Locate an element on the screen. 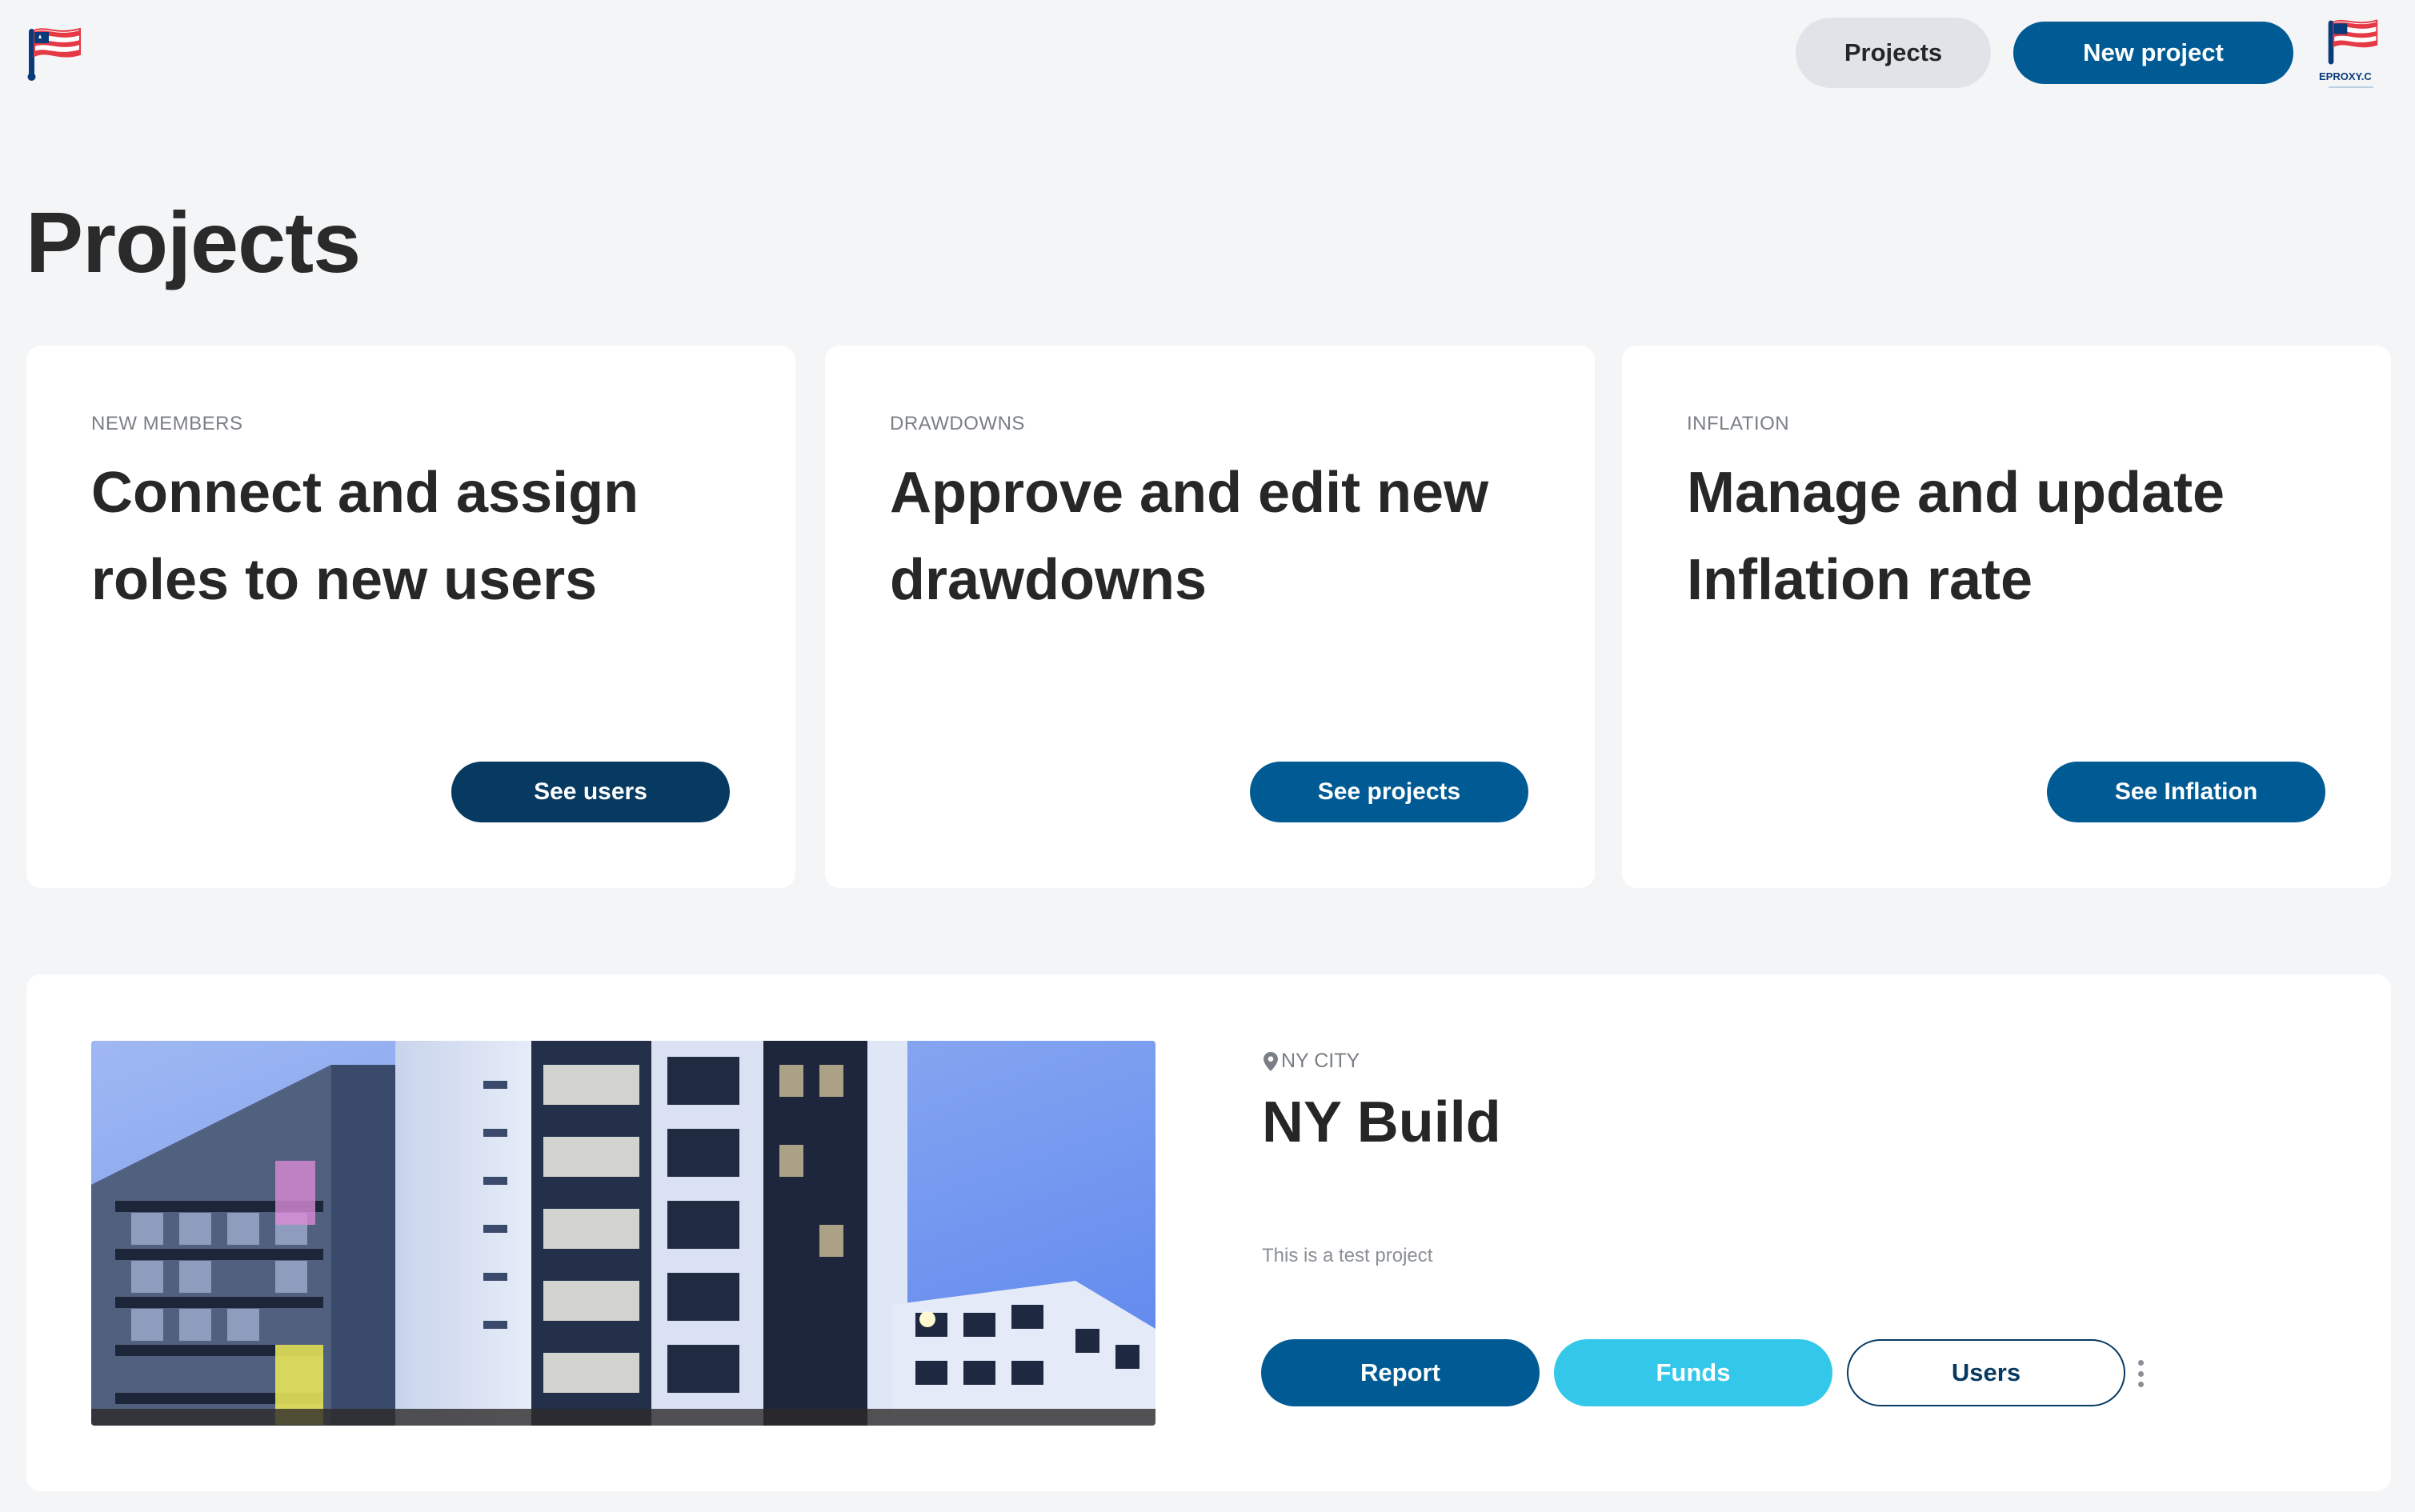 This screenshot has height=1512, width=2415. project-name: NY Build is located at coordinates (1381, 1122).